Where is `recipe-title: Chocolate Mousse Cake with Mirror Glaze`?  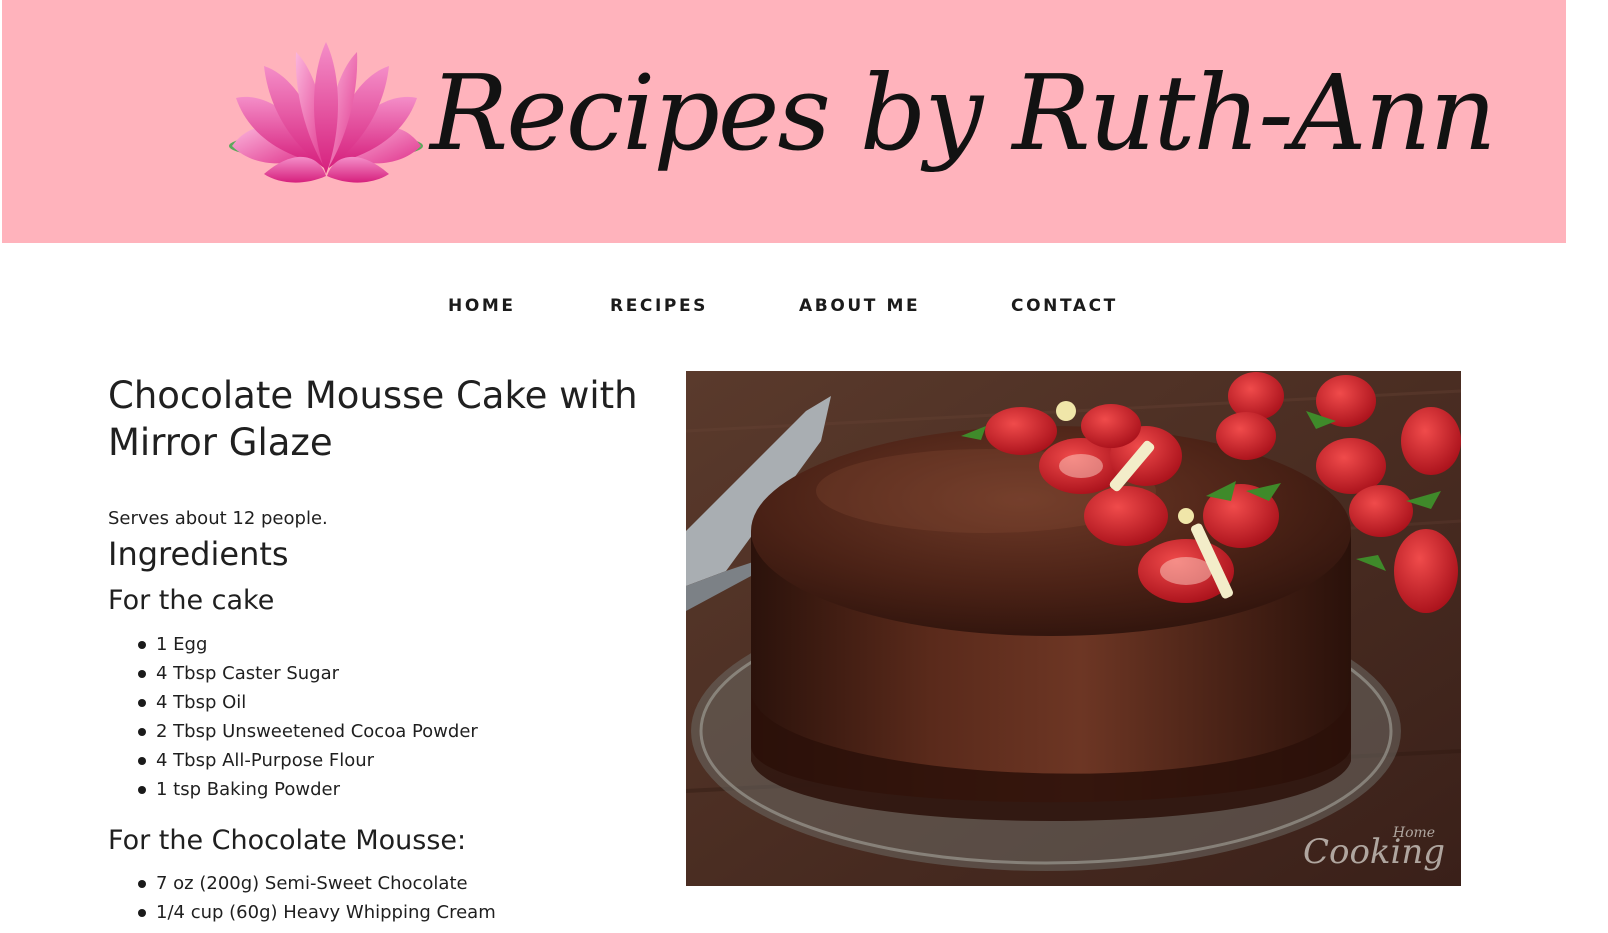
recipe-title: Chocolate Mousse Cake with Mirror Glaze is located at coordinates (373, 419).